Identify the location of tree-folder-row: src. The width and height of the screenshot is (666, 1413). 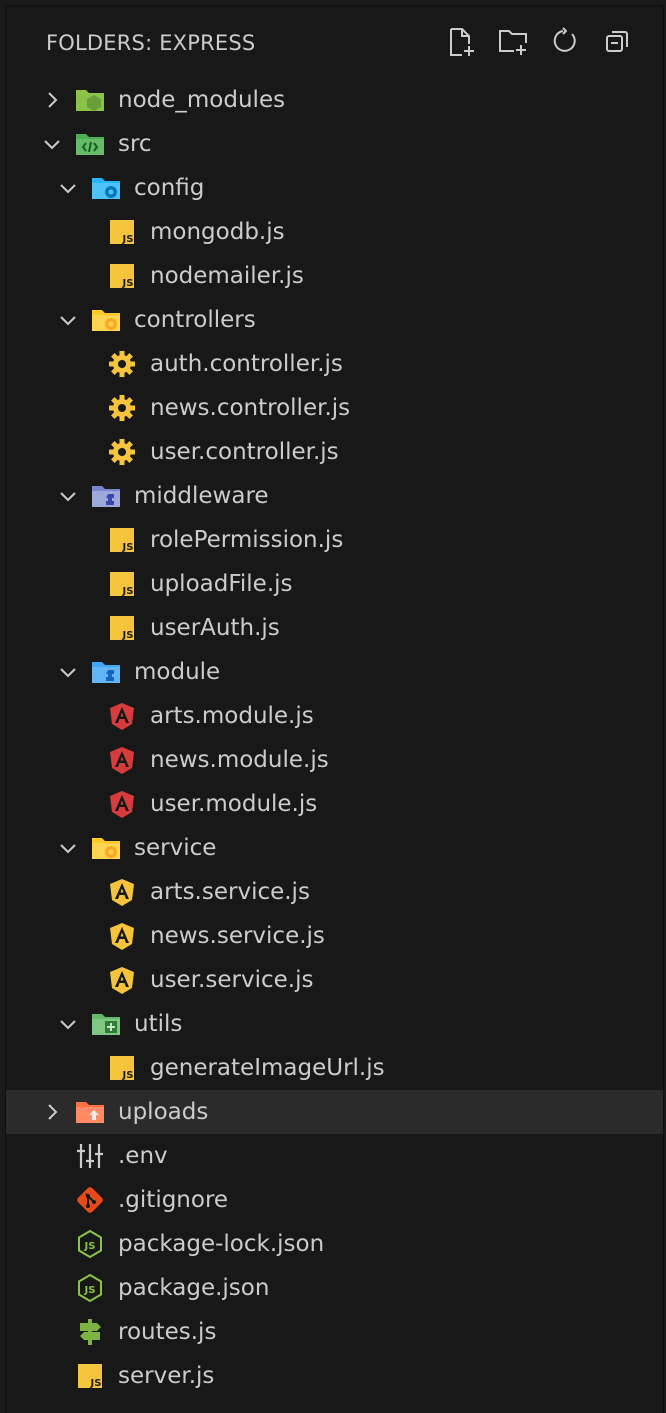
(334, 144).